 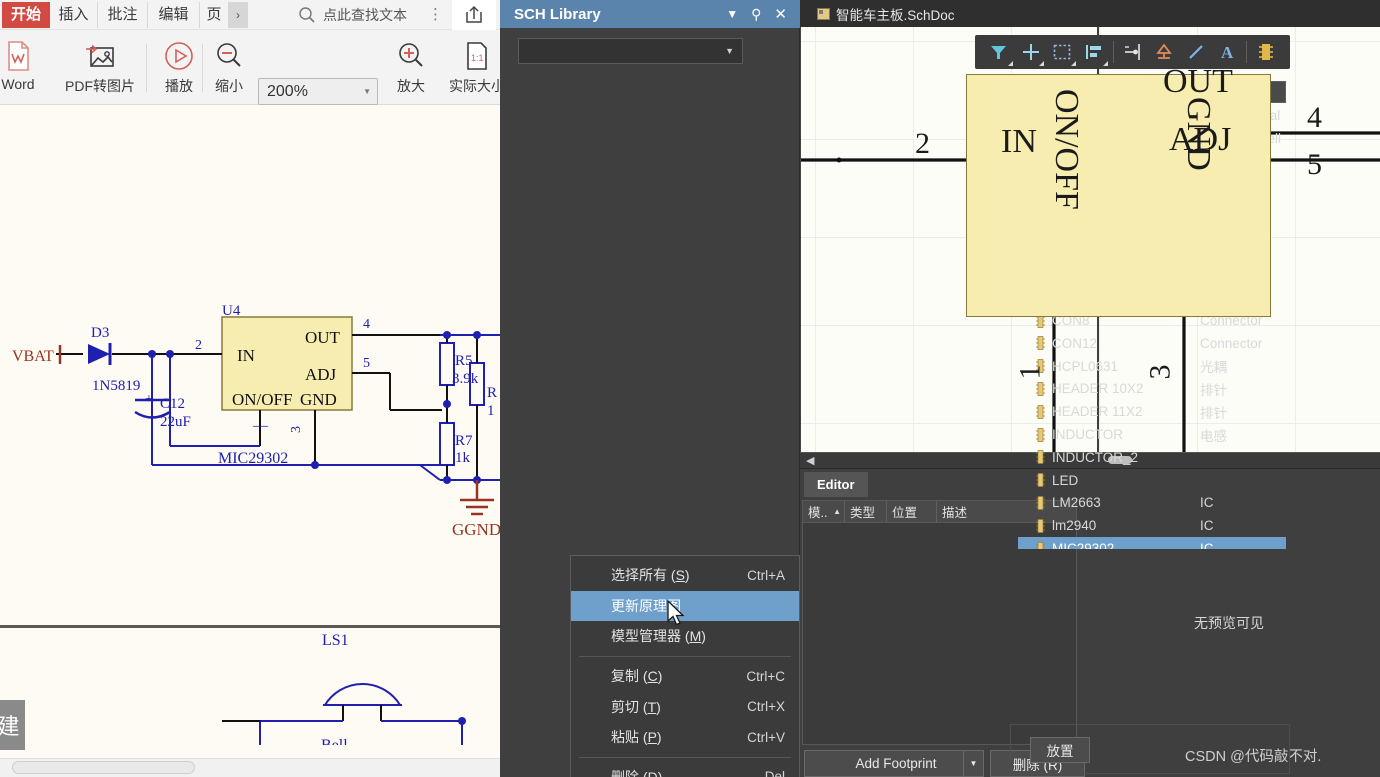 I want to click on list-item-name: LM2663, so click(x=1076, y=503).